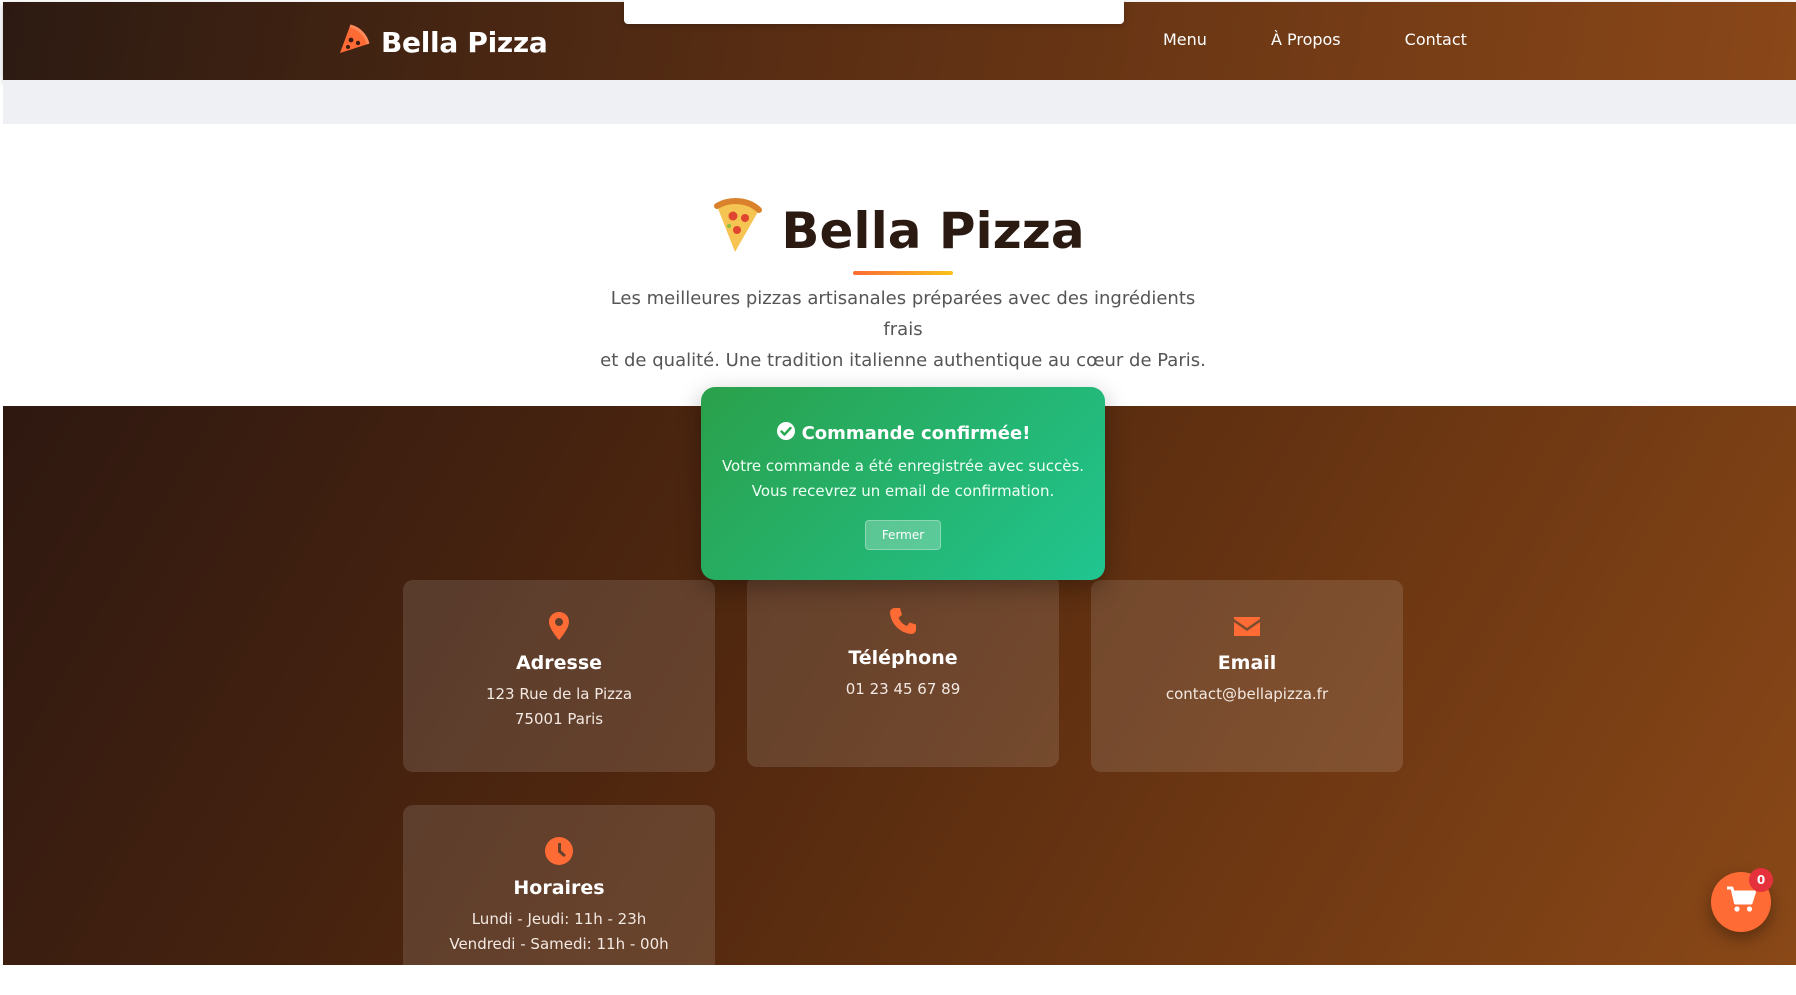 The height and width of the screenshot is (995, 1796). Describe the element at coordinates (1247, 694) in the screenshot. I see `email-address: contact@bellapizza.fr` at that location.